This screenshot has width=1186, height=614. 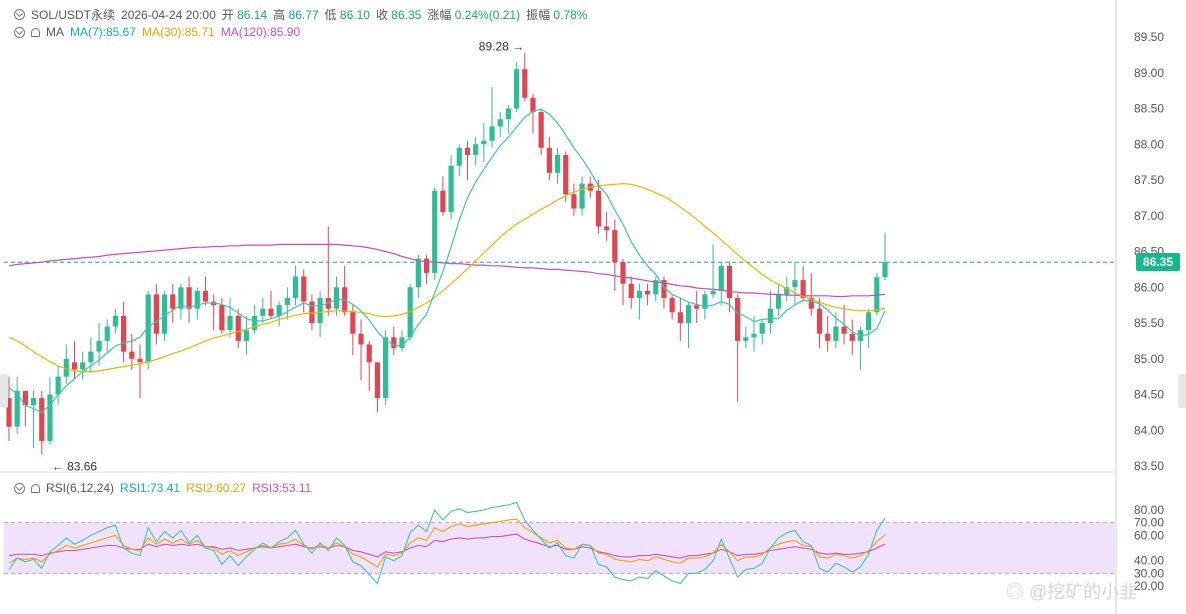 What do you see at coordinates (35, 488) in the screenshot?
I see `rsi-alert-bell-icon` at bounding box center [35, 488].